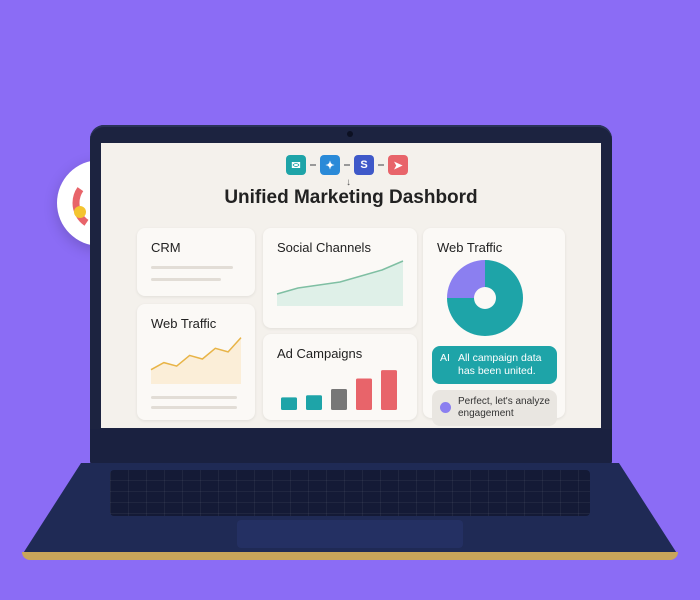 The height and width of the screenshot is (600, 700). What do you see at coordinates (351, 447) in the screenshot?
I see `lid-bezel` at bounding box center [351, 447].